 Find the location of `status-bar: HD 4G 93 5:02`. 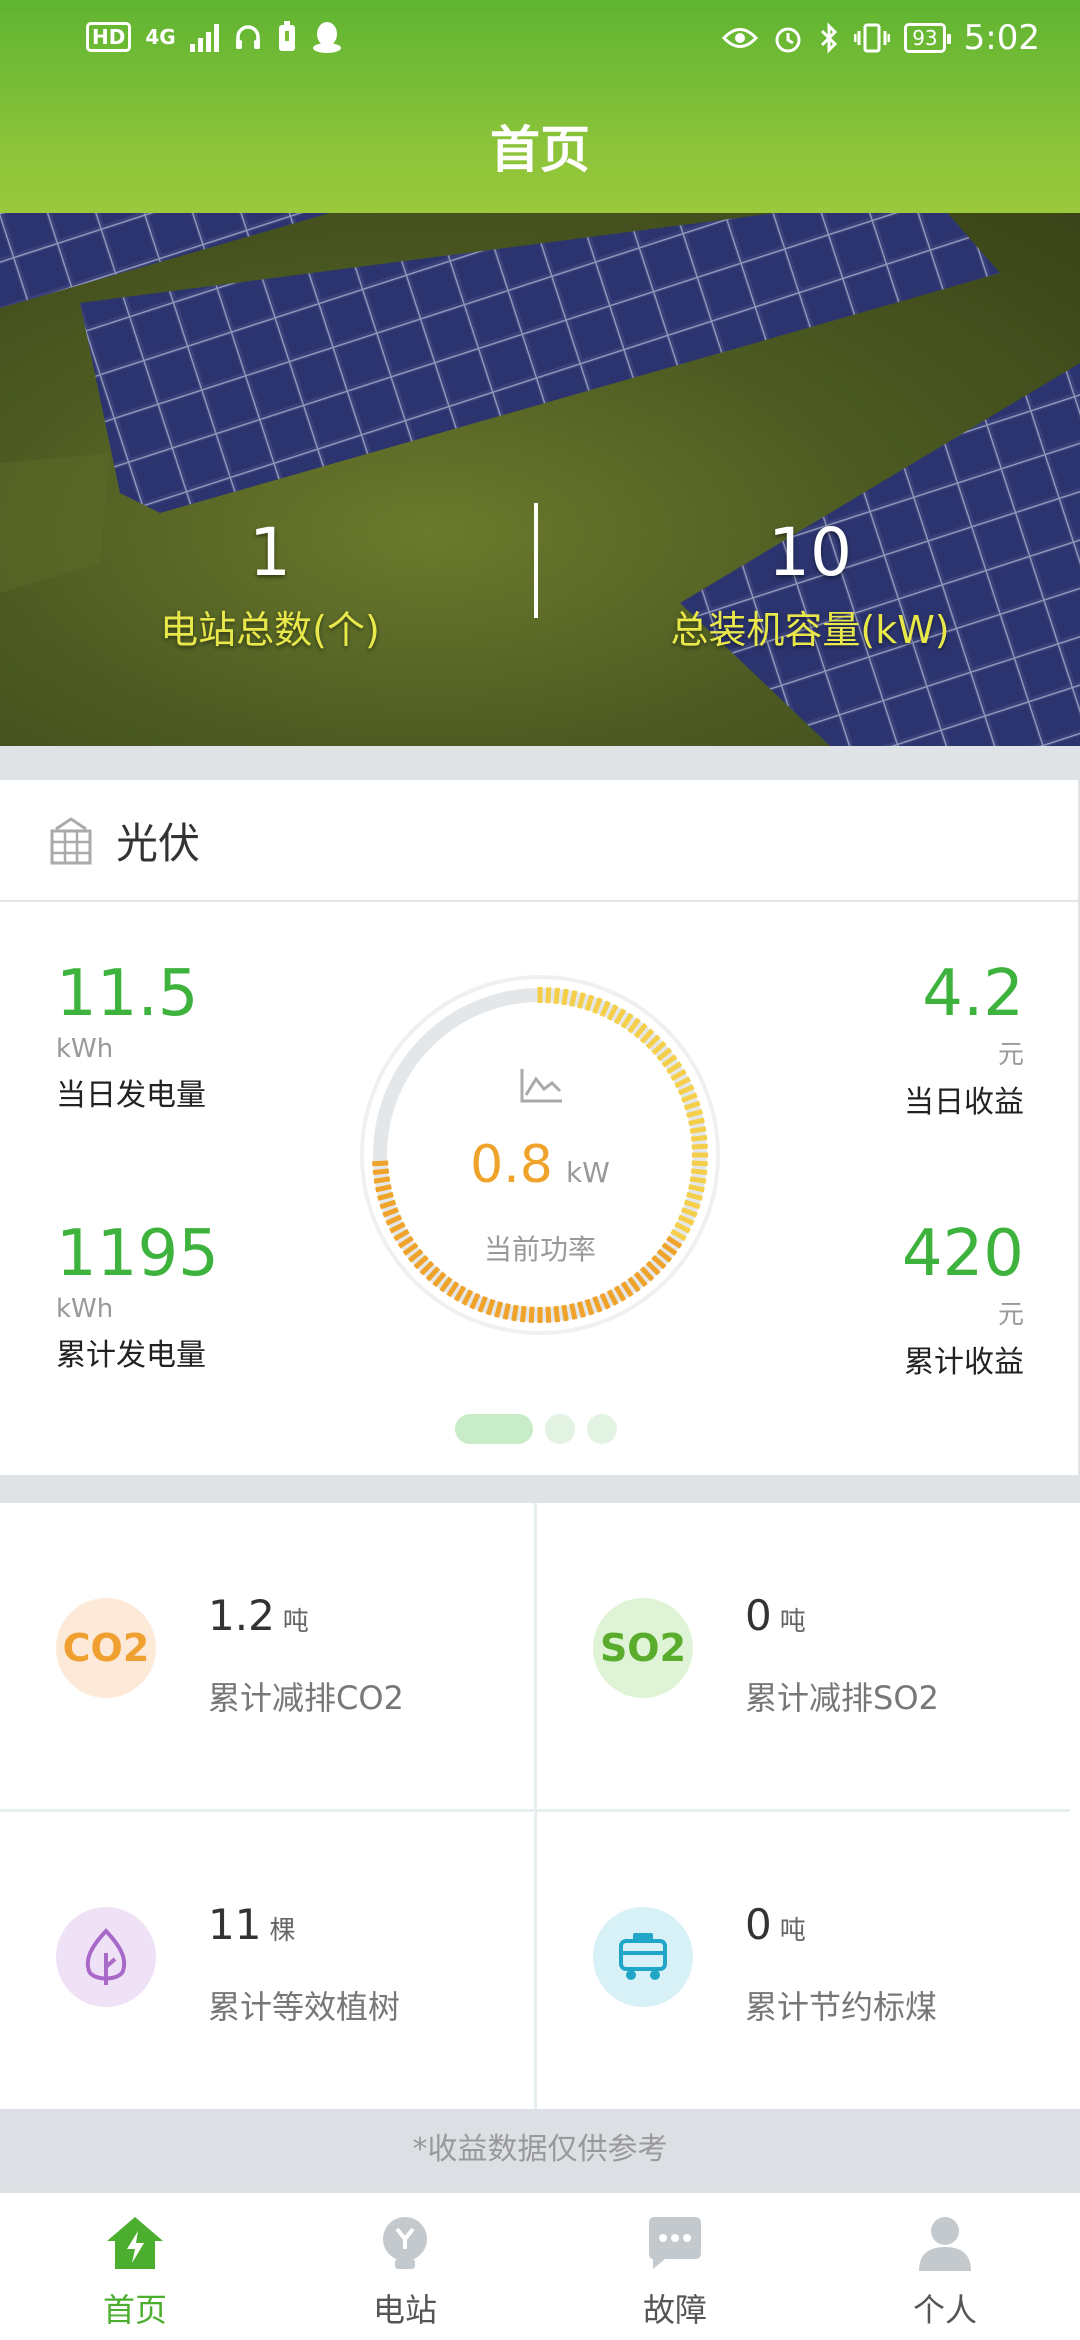

status-bar: HD 4G 93 5:02 is located at coordinates (540, 40).